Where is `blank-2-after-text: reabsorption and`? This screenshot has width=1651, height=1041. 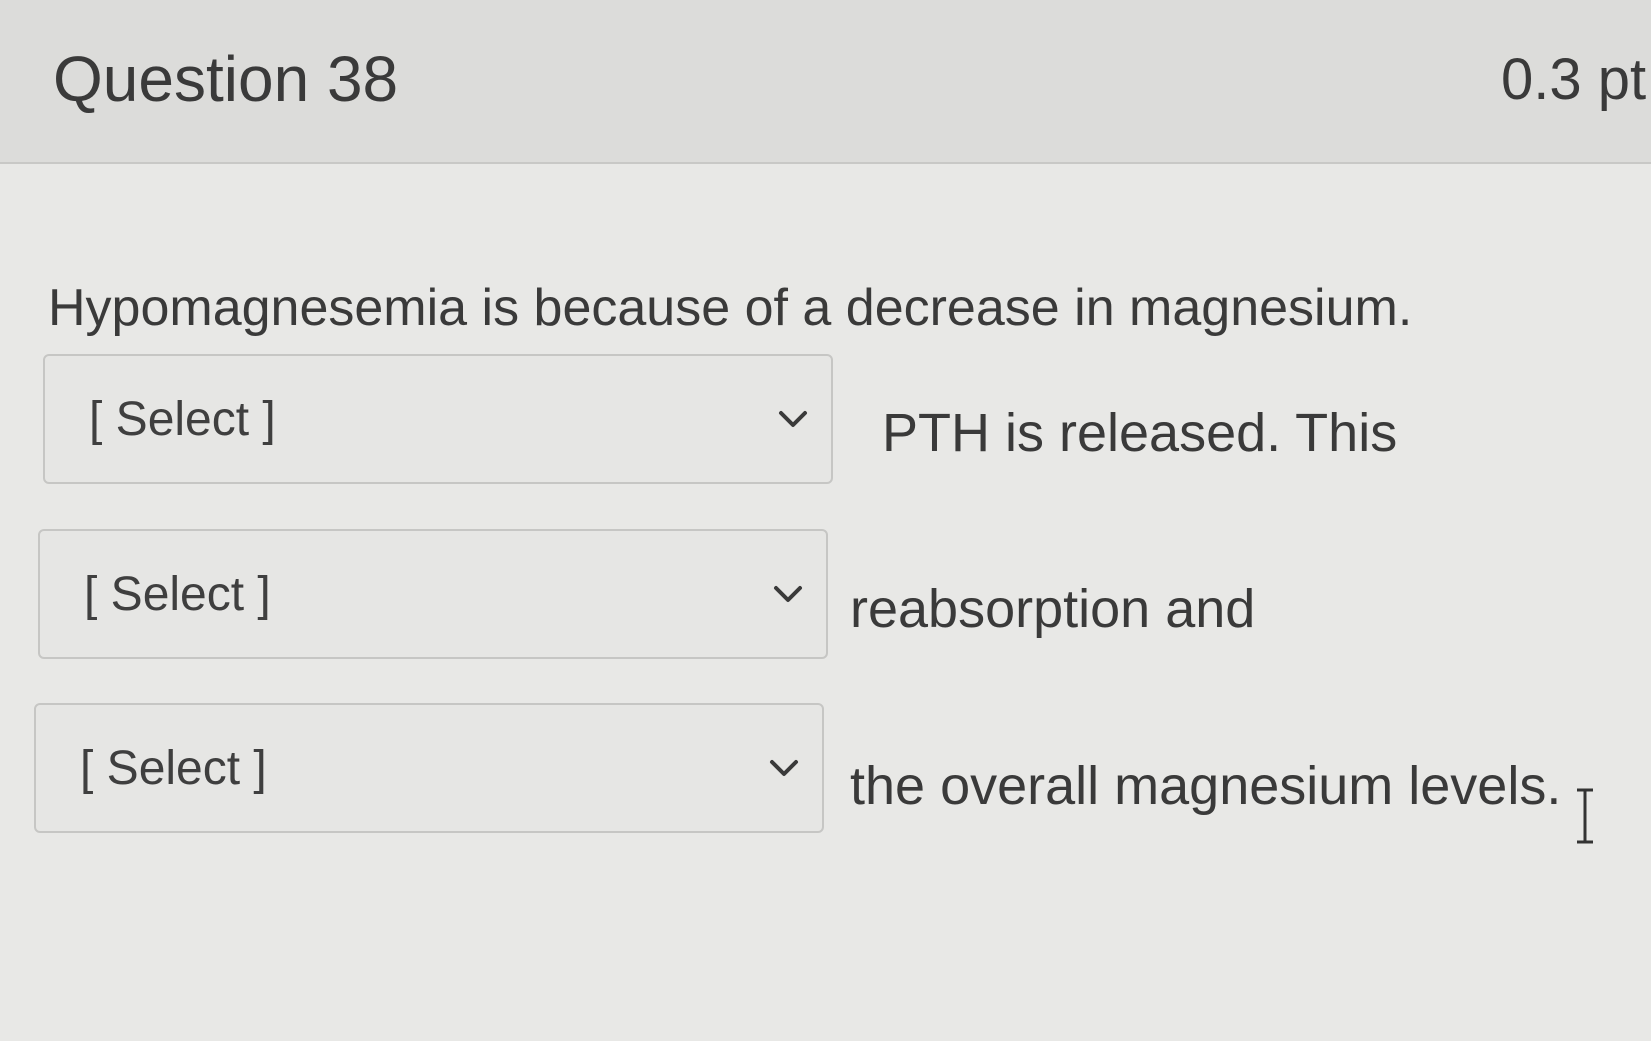
blank-2-after-text: reabsorption and is located at coordinates (1053, 609).